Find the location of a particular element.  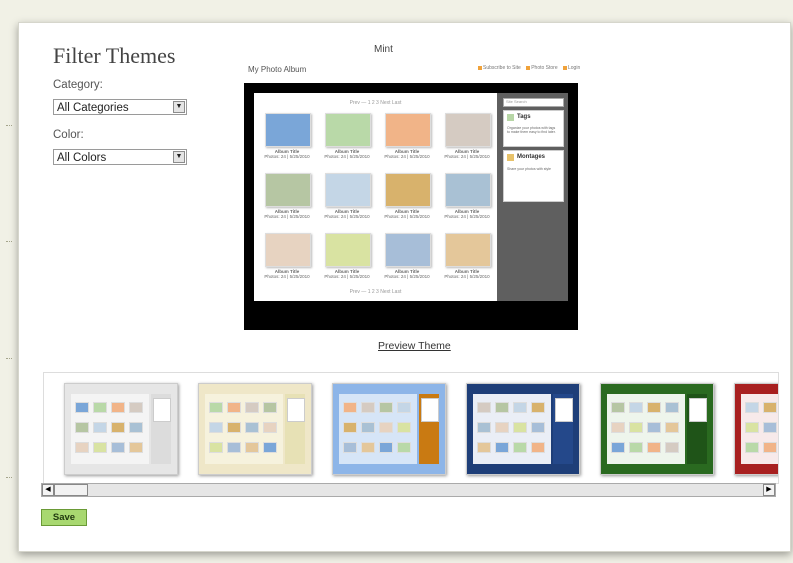

preview-pager-bottom: Prev — 1 2 3 Next Last is located at coordinates (375, 292).